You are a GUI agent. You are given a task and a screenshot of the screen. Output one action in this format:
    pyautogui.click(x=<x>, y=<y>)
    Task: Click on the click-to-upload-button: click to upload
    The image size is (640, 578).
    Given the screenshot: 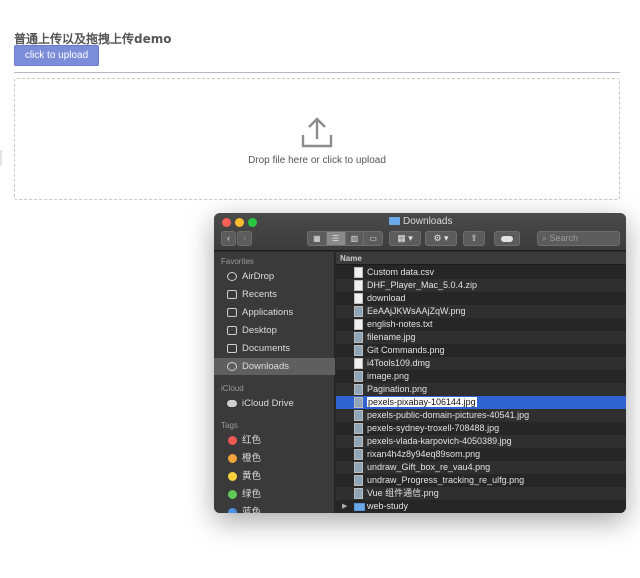 What is the action you would take?
    pyautogui.click(x=56, y=55)
    